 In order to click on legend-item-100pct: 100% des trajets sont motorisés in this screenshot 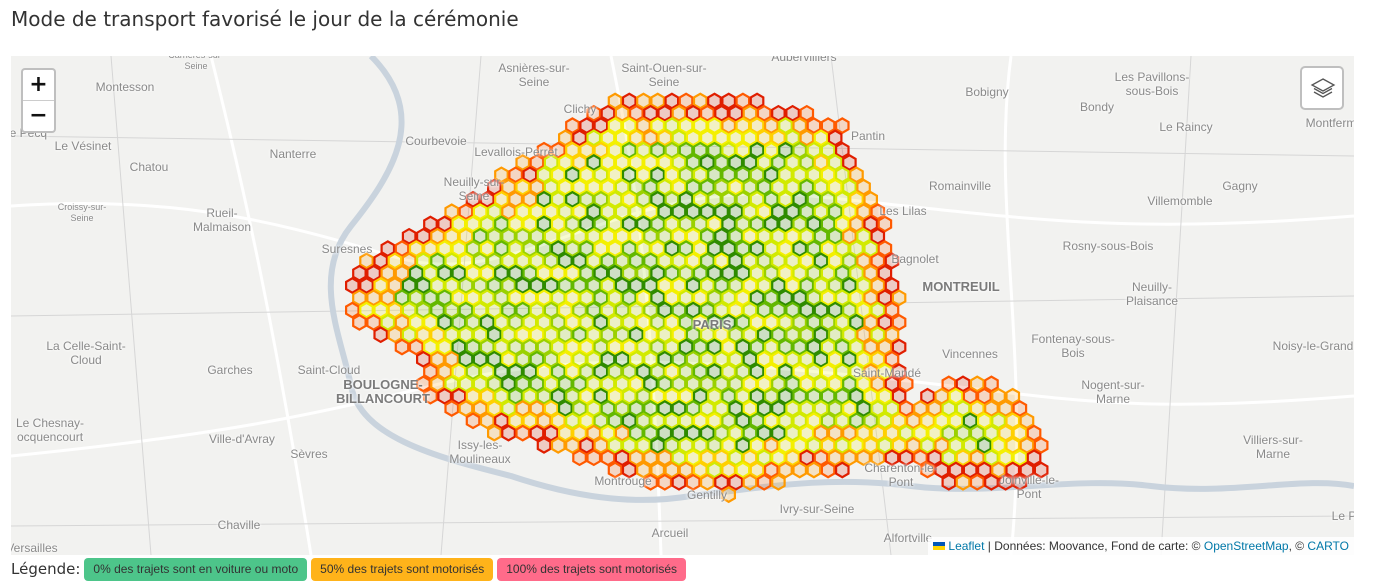, I will do `click(591, 569)`.